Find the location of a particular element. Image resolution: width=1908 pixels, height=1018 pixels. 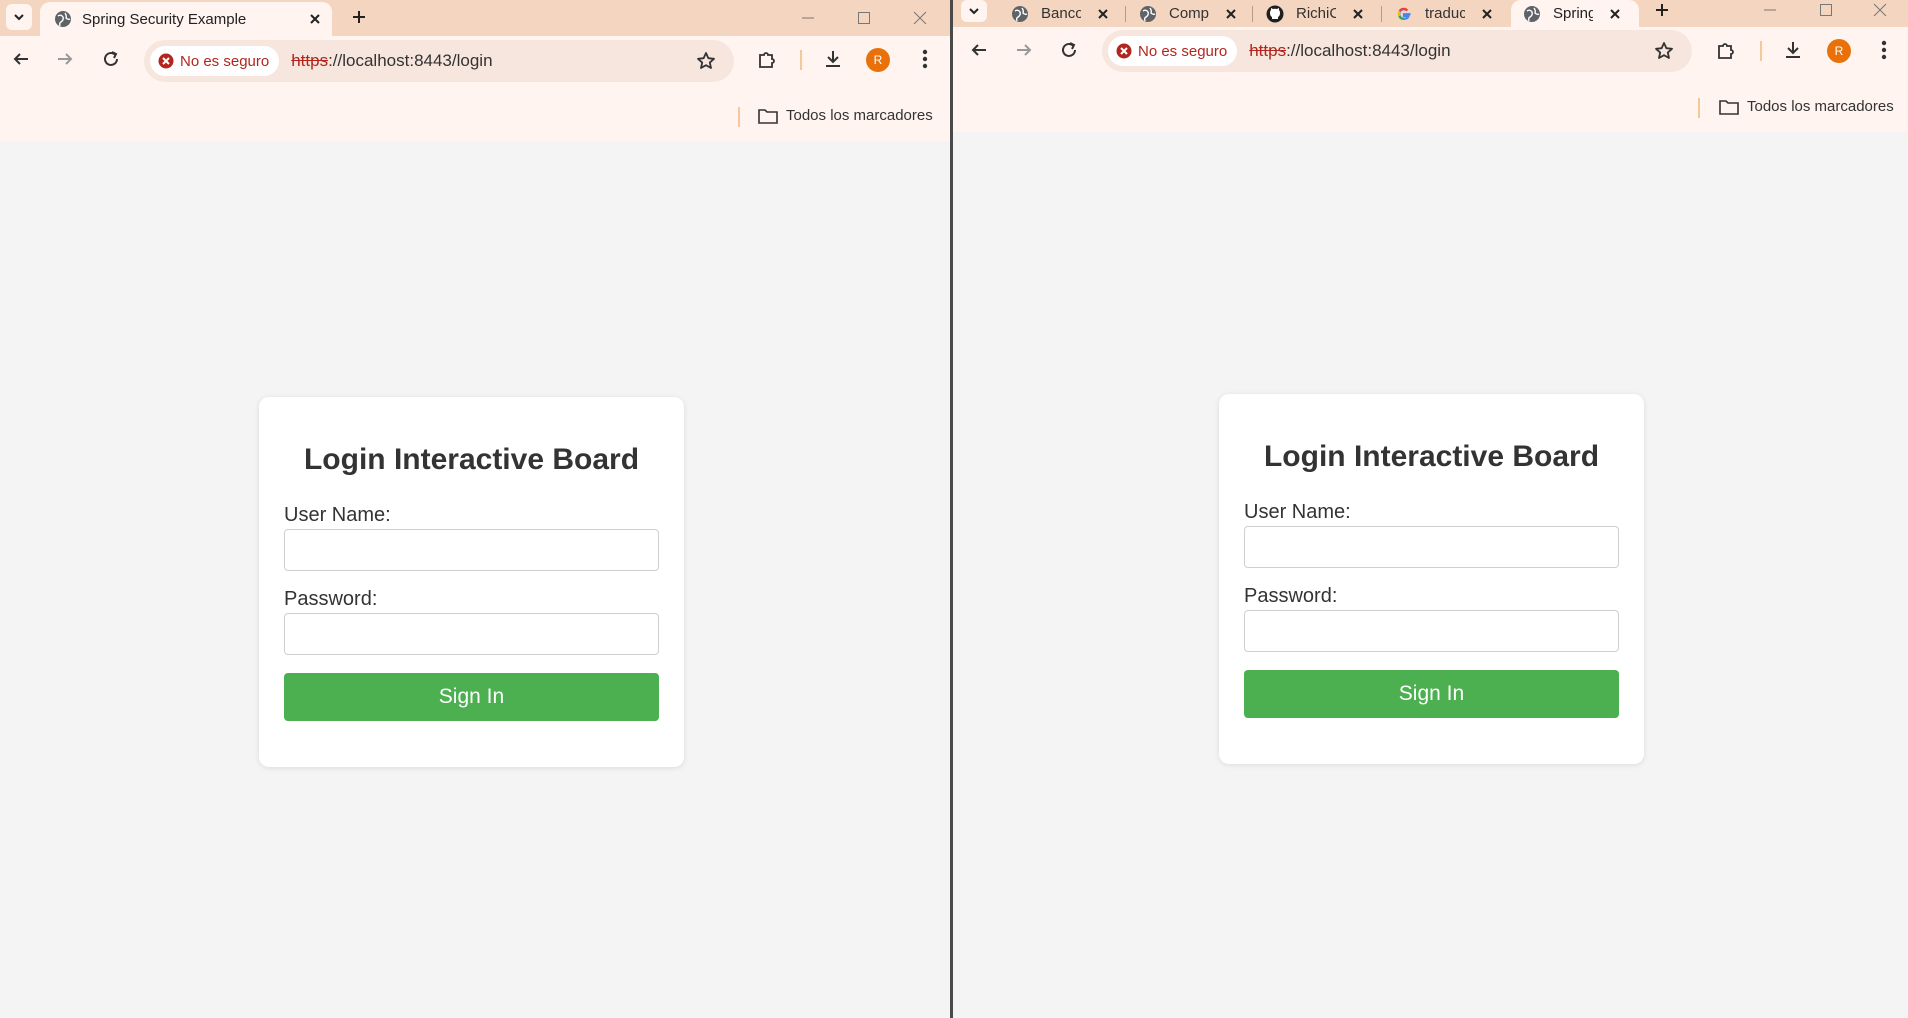

puzzle-icon is located at coordinates (767, 60).